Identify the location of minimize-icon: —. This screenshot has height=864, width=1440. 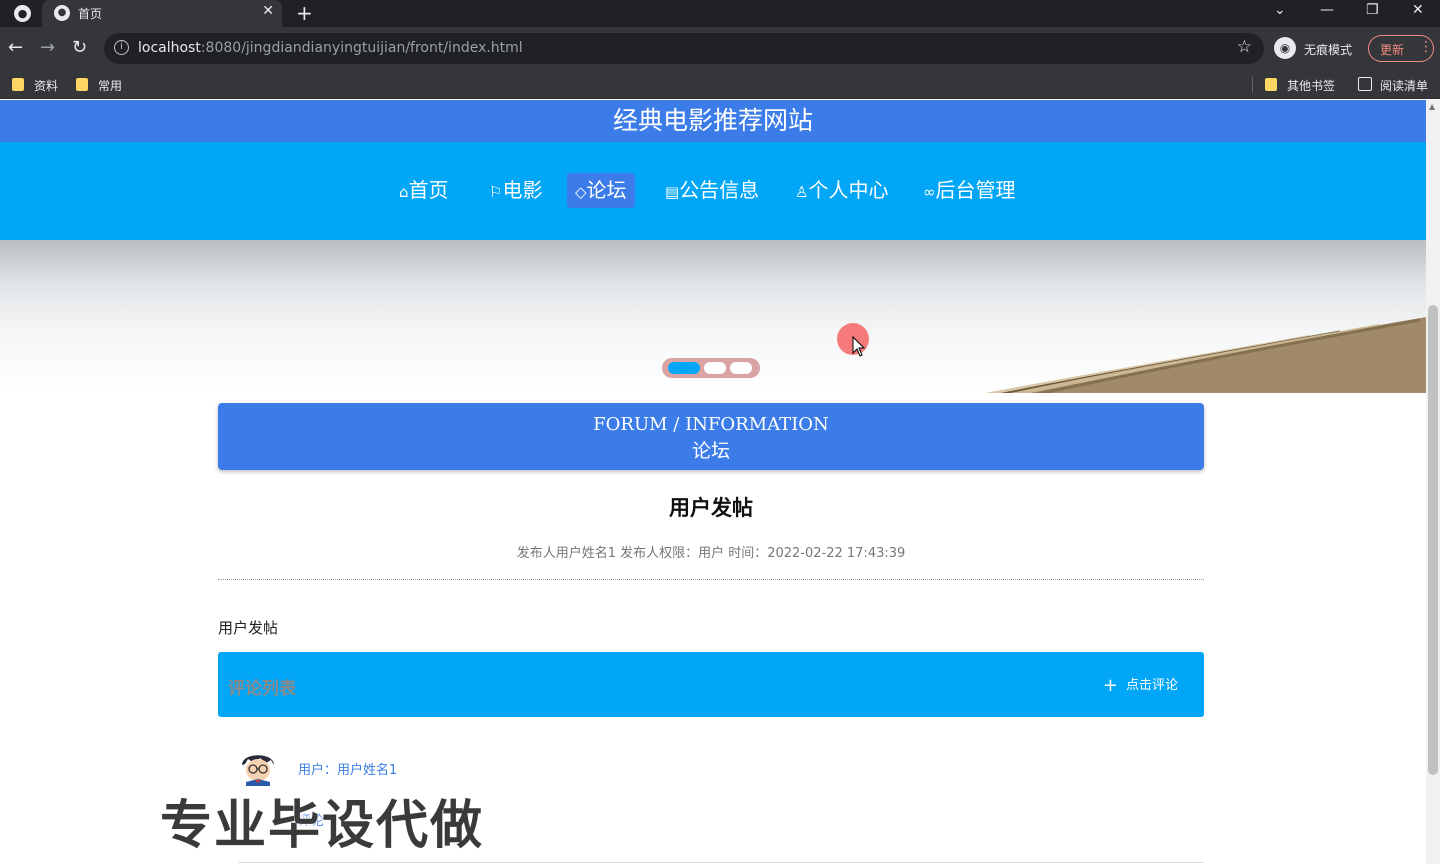
(1327, 10).